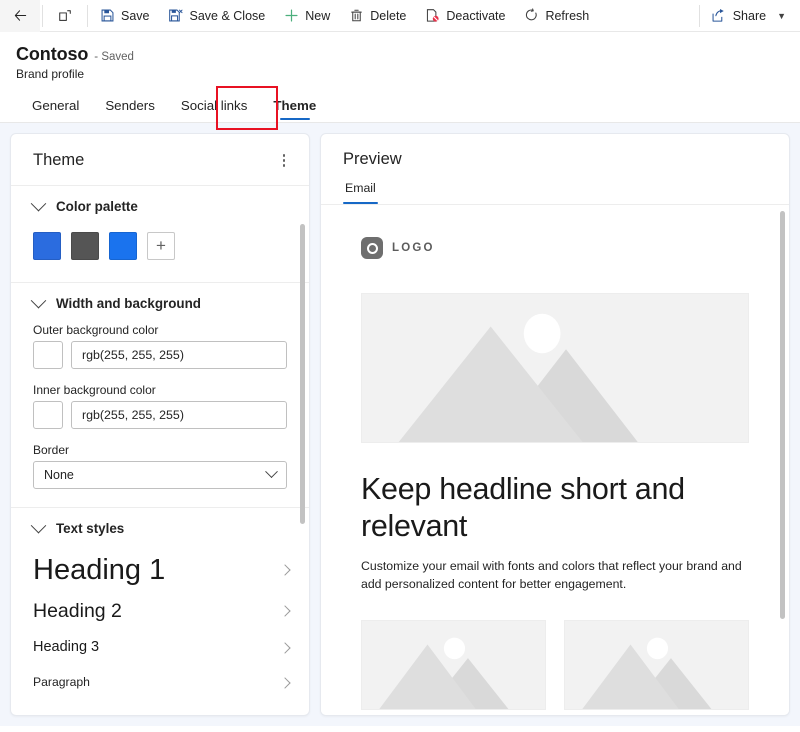  I want to click on email-two-column-section, so click(555, 664).